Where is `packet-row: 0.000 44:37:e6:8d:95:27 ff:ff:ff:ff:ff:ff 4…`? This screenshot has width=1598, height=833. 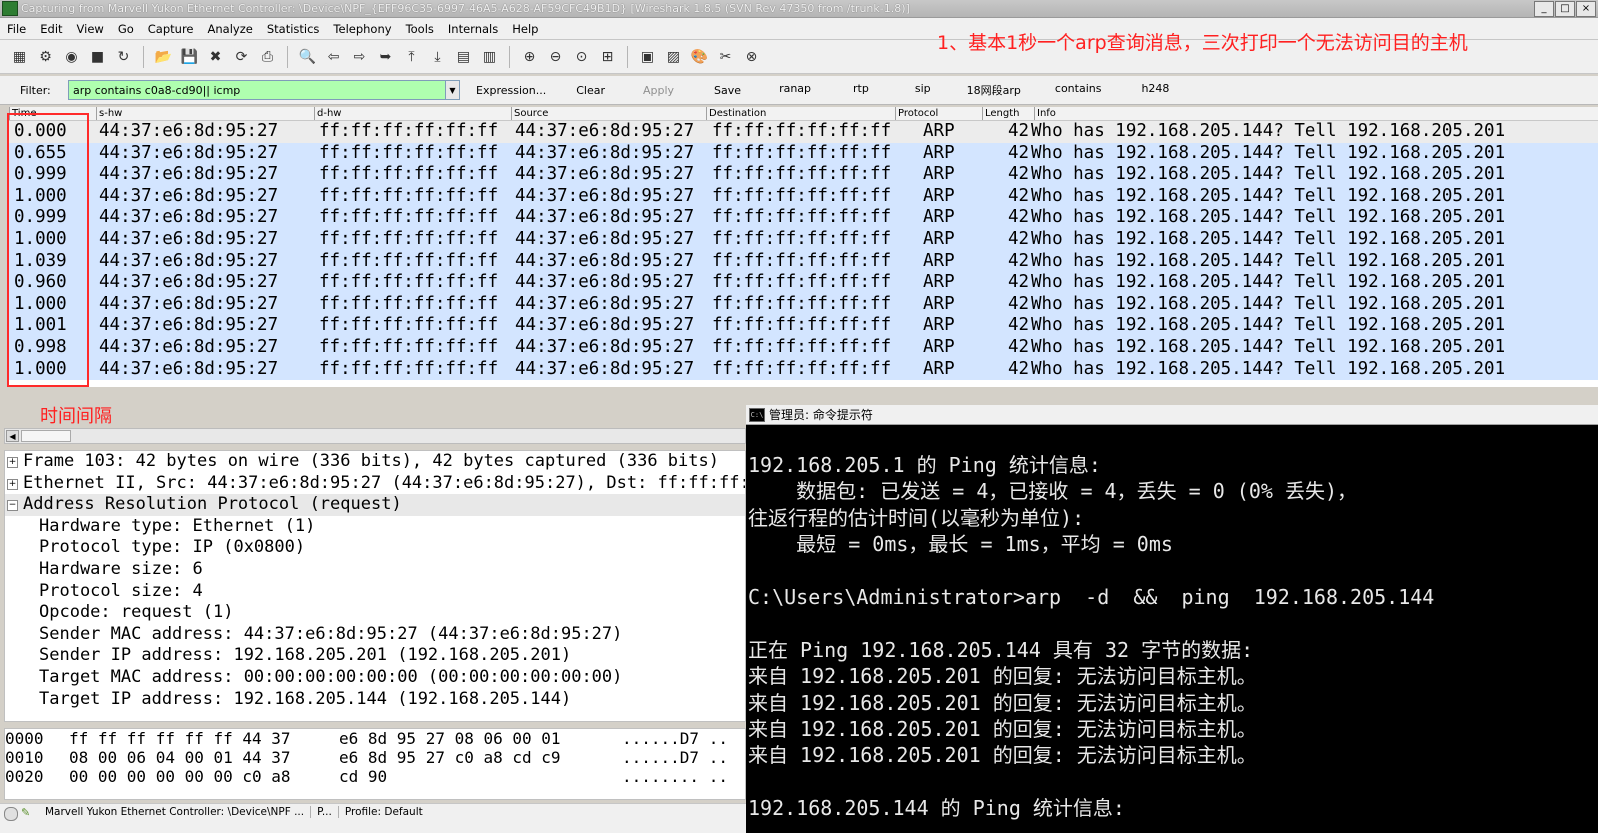
packet-row: 0.000 44:37:e6:8d:95:27 ff:ff:ff:ff:ff:ff 4… is located at coordinates (803, 132).